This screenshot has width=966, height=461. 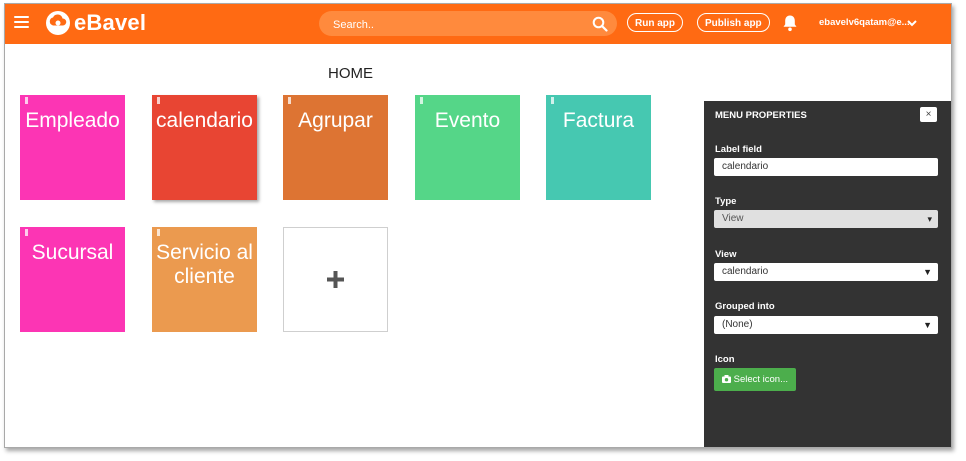 What do you see at coordinates (826, 219) in the screenshot?
I see `type-select: View ▾` at bounding box center [826, 219].